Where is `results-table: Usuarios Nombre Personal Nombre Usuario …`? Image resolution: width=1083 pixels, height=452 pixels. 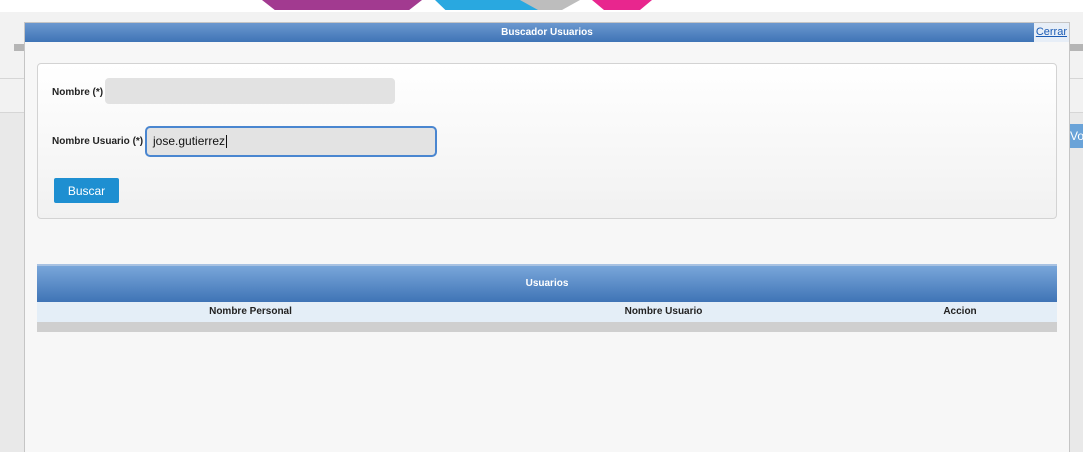 results-table: Usuarios Nombre Personal Nombre Usuario … is located at coordinates (547, 298).